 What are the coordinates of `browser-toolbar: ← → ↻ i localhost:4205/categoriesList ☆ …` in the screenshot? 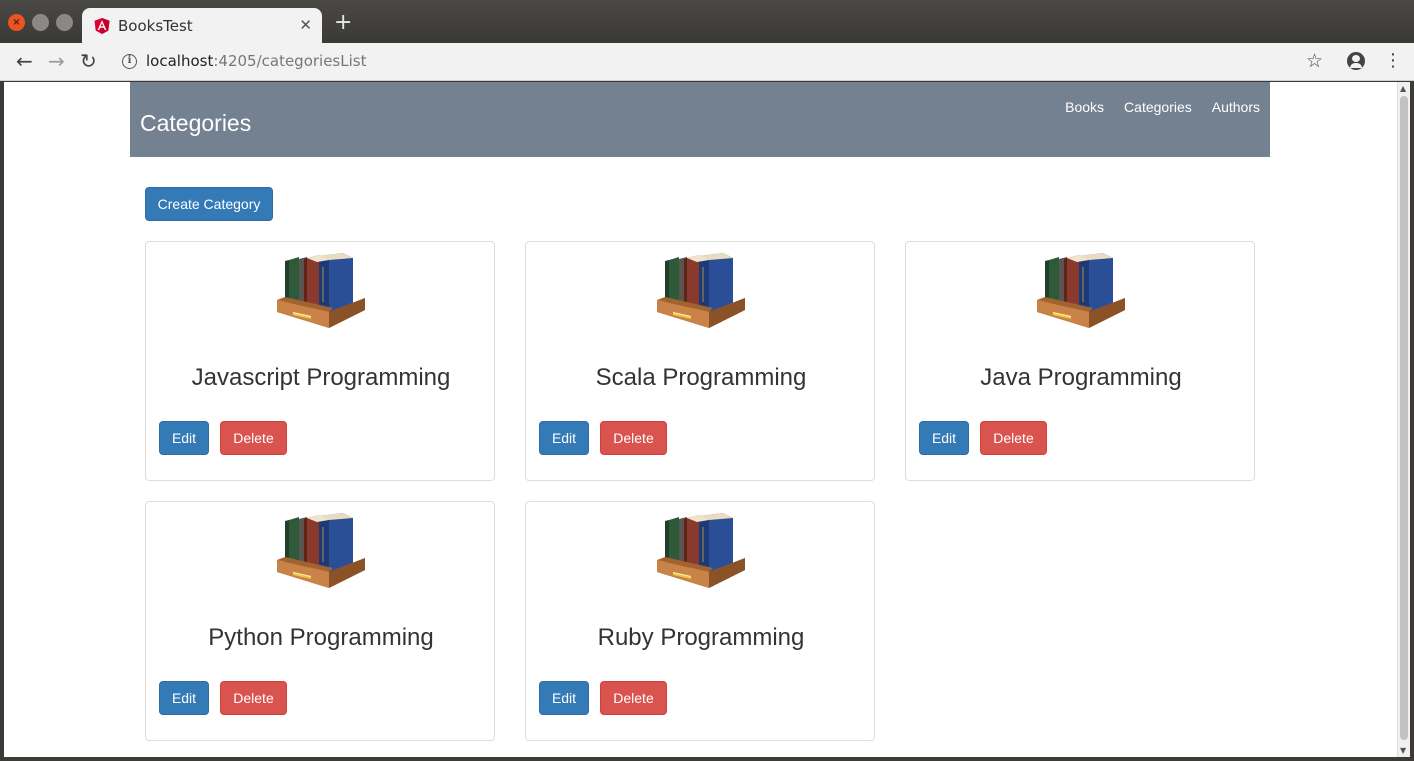 It's located at (707, 62).